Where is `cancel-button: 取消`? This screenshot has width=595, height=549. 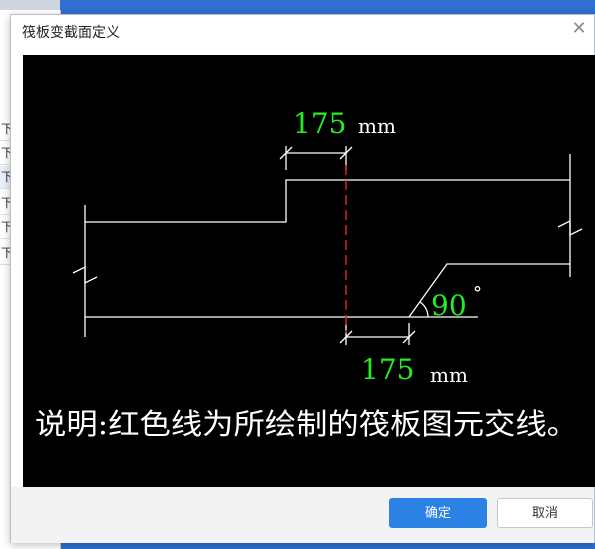 cancel-button: 取消 is located at coordinates (545, 513).